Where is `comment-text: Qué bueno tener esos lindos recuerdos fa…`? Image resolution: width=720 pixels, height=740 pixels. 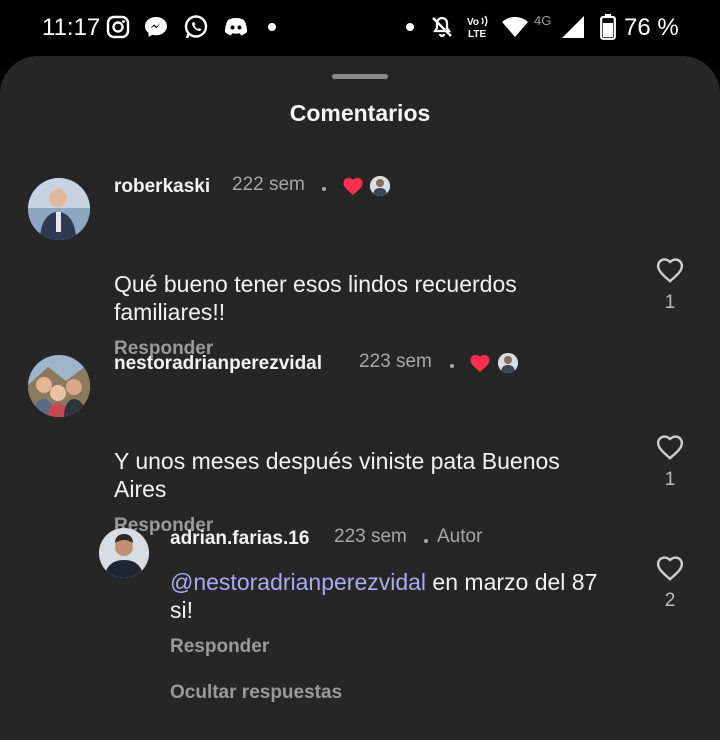
comment-text: Qué bueno tener esos lindos recuerdos fa… is located at coordinates (315, 298).